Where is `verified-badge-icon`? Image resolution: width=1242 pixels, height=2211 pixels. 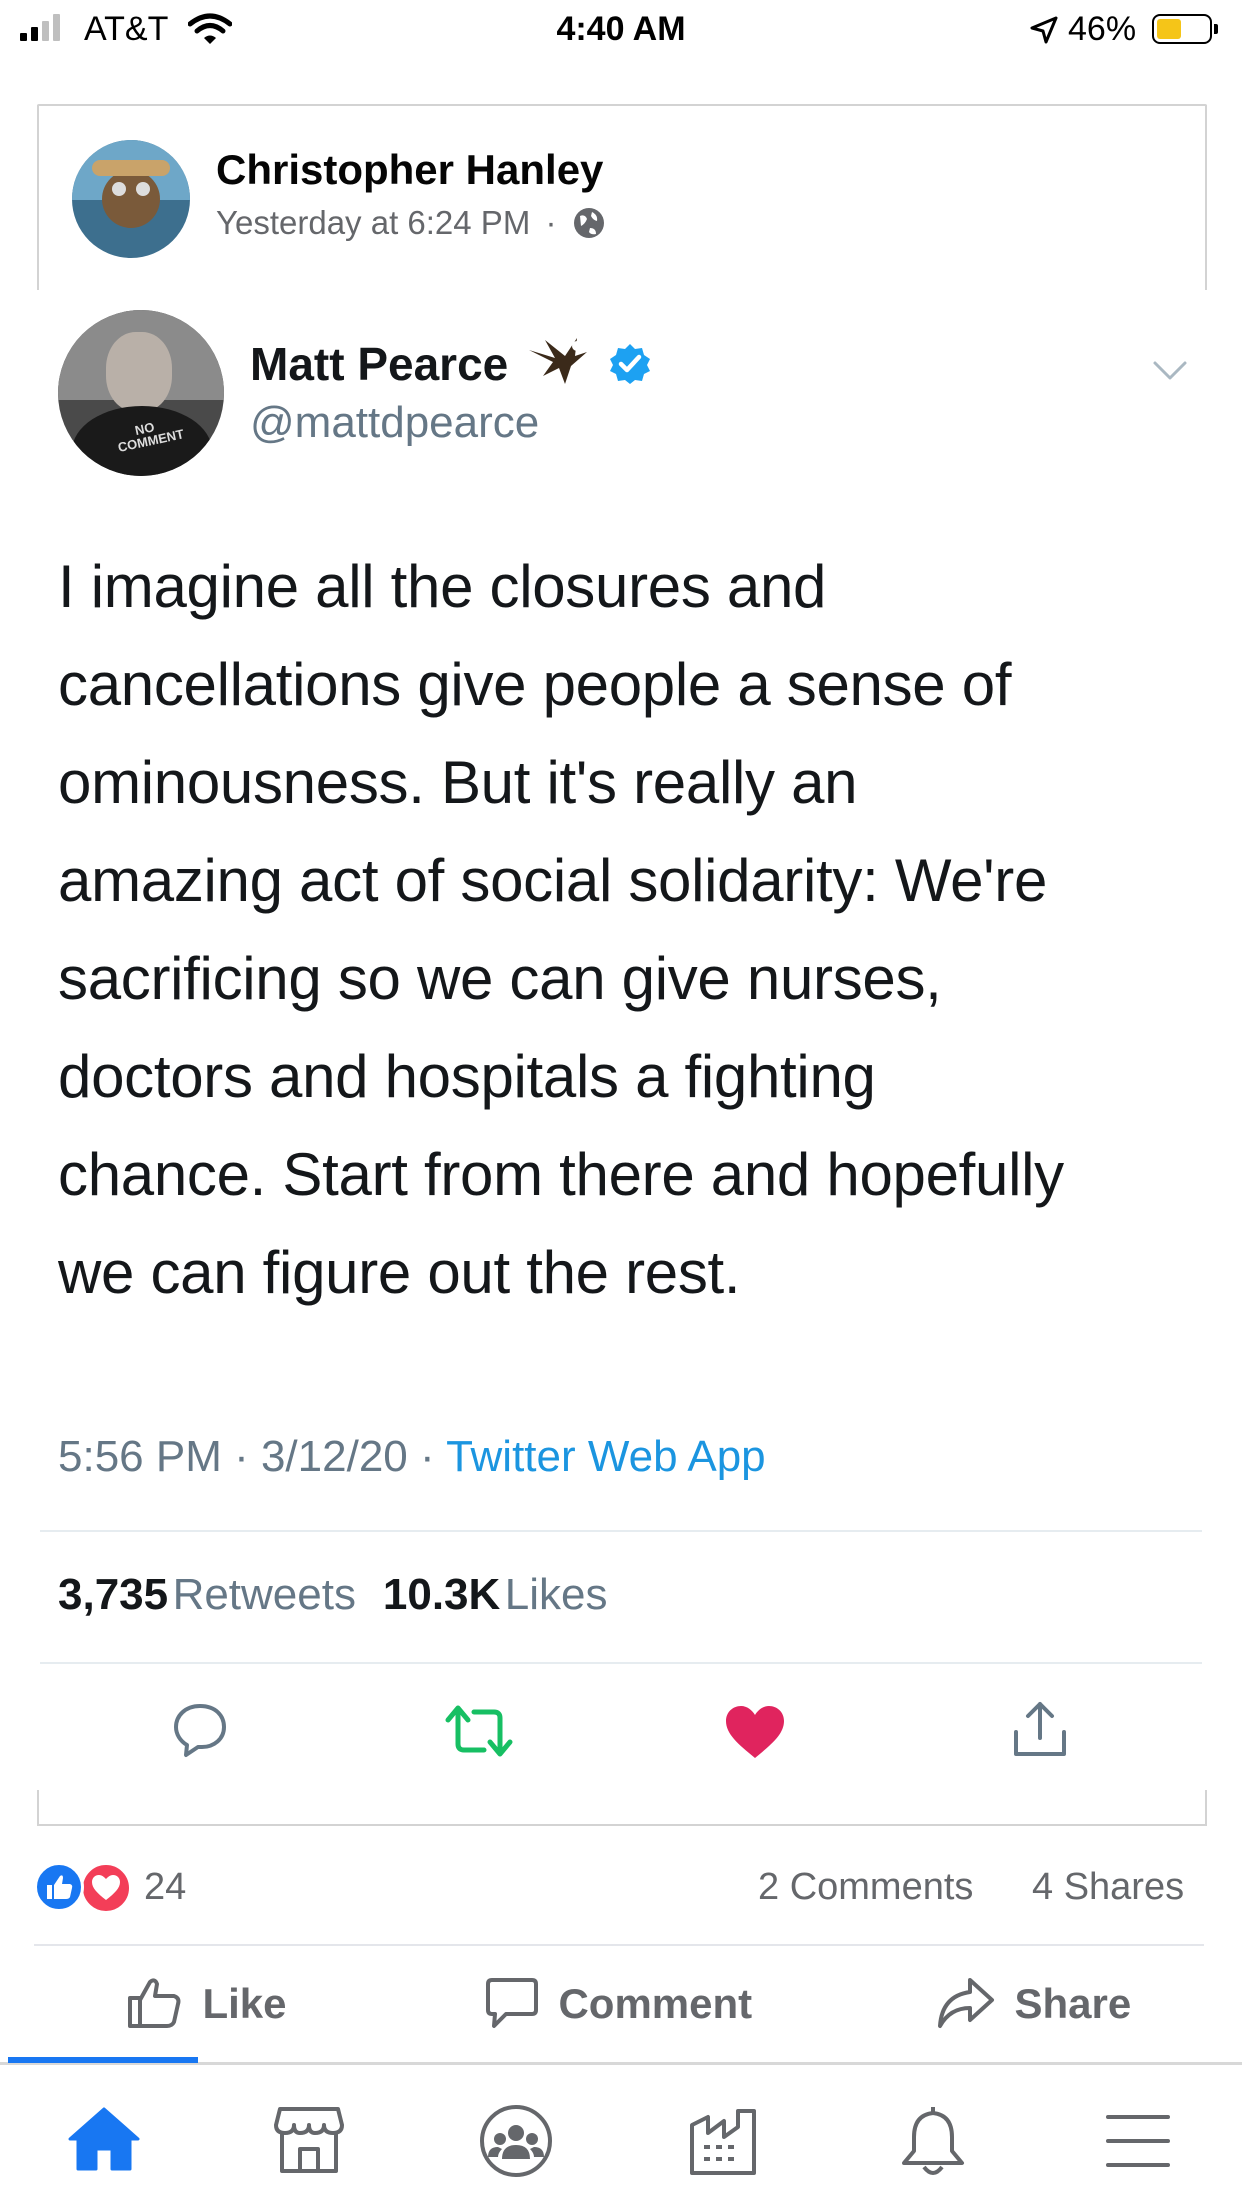 verified-badge-icon is located at coordinates (629, 364).